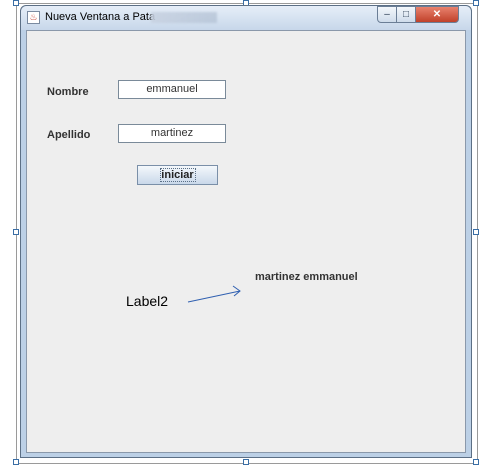  I want to click on apellido-field: martinez, so click(172, 133).